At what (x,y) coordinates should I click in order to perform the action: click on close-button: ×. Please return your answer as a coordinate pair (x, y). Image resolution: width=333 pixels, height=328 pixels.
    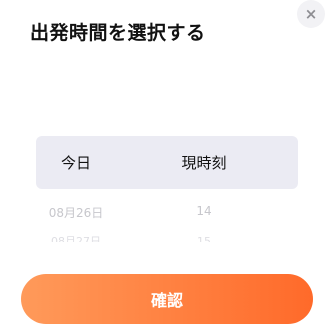
    Looking at the image, I should click on (311, 14).